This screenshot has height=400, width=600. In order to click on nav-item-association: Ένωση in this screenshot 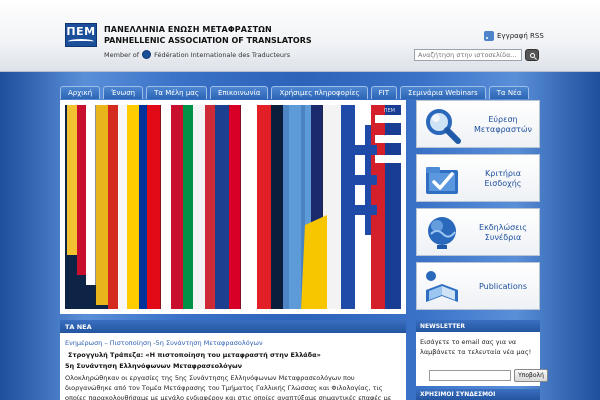, I will do `click(123, 92)`.